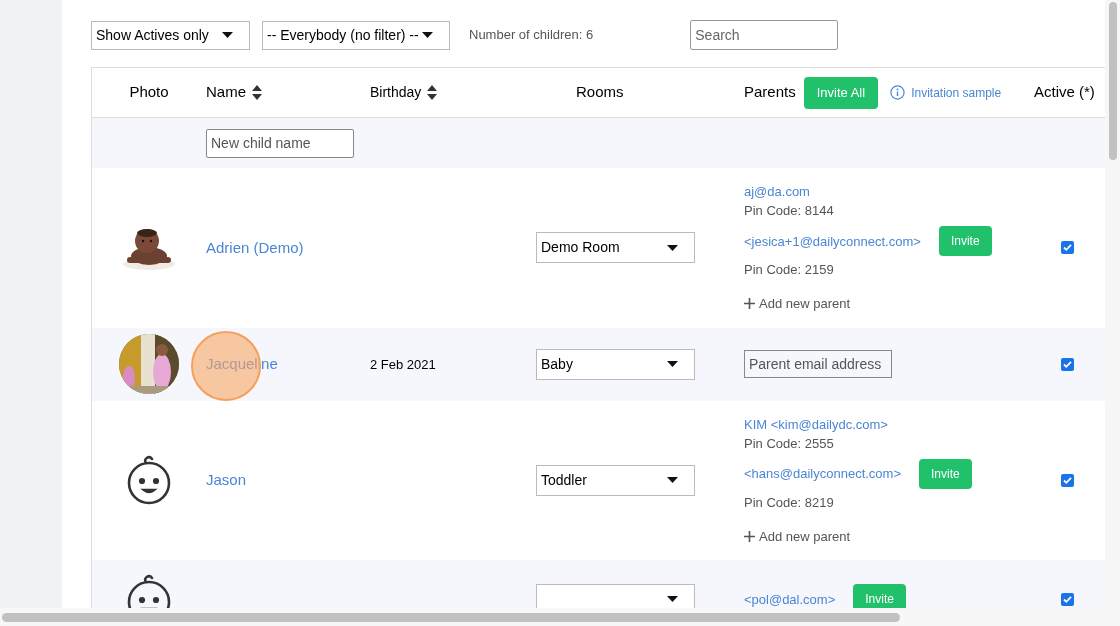 The height and width of the screenshot is (626, 1120). Describe the element at coordinates (822, 473) in the screenshot. I see `parent-email-link: <hans@dailyconnect.com>` at that location.